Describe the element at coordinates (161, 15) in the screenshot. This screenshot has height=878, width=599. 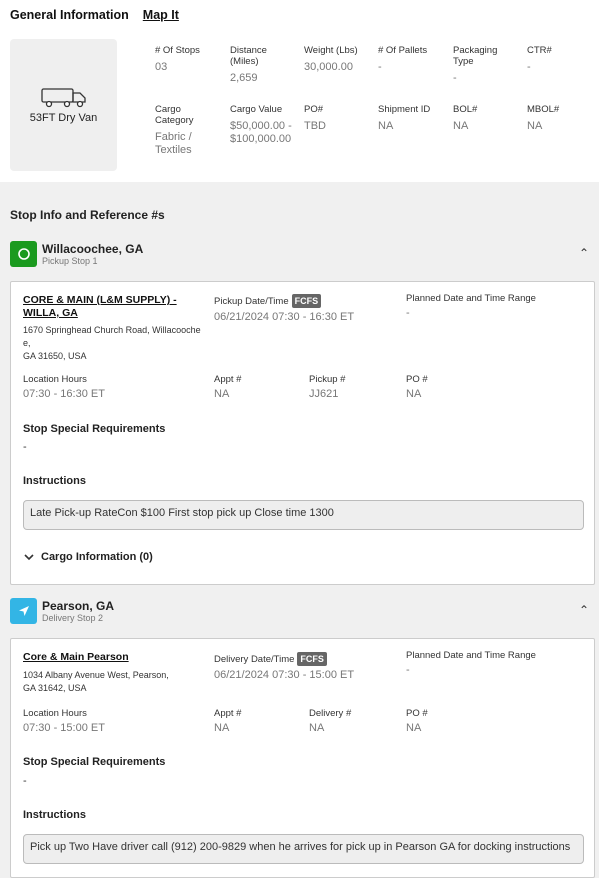
I see `map-it-link: Map It` at that location.